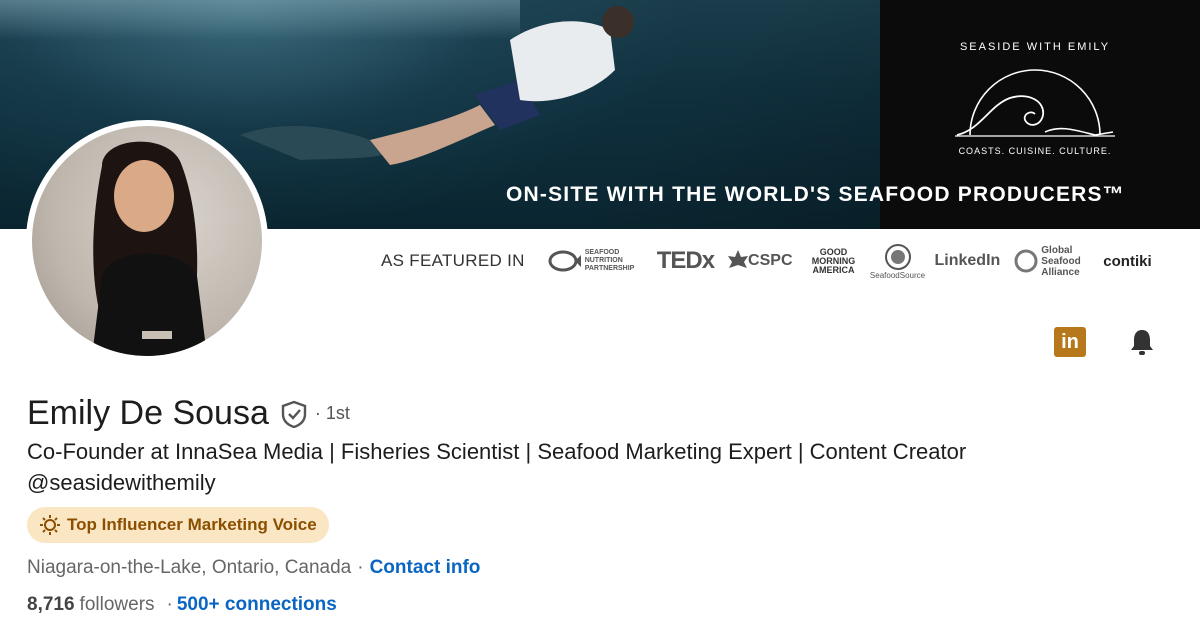  I want to click on seaside-logo-icon: SEASIDE WITH EMILY, so click(1035, 89).